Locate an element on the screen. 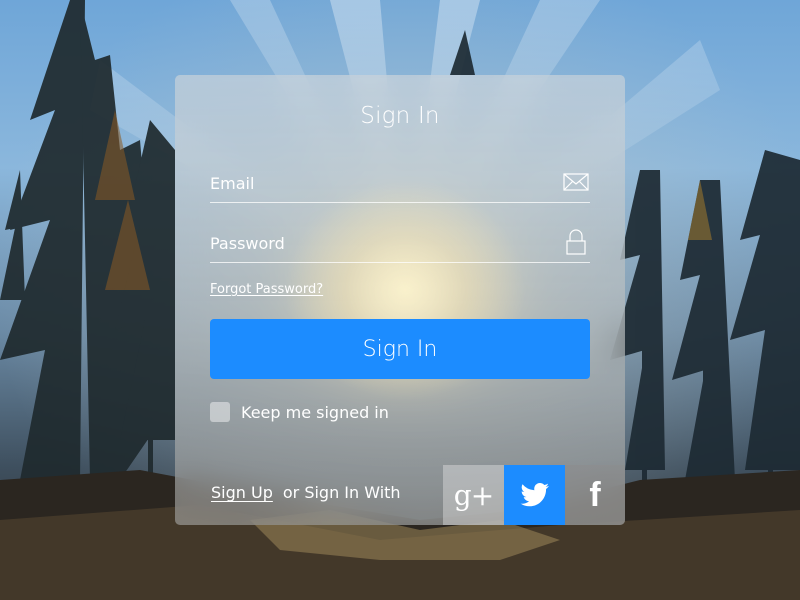 The image size is (800, 600). password-input is located at coordinates (375, 243).